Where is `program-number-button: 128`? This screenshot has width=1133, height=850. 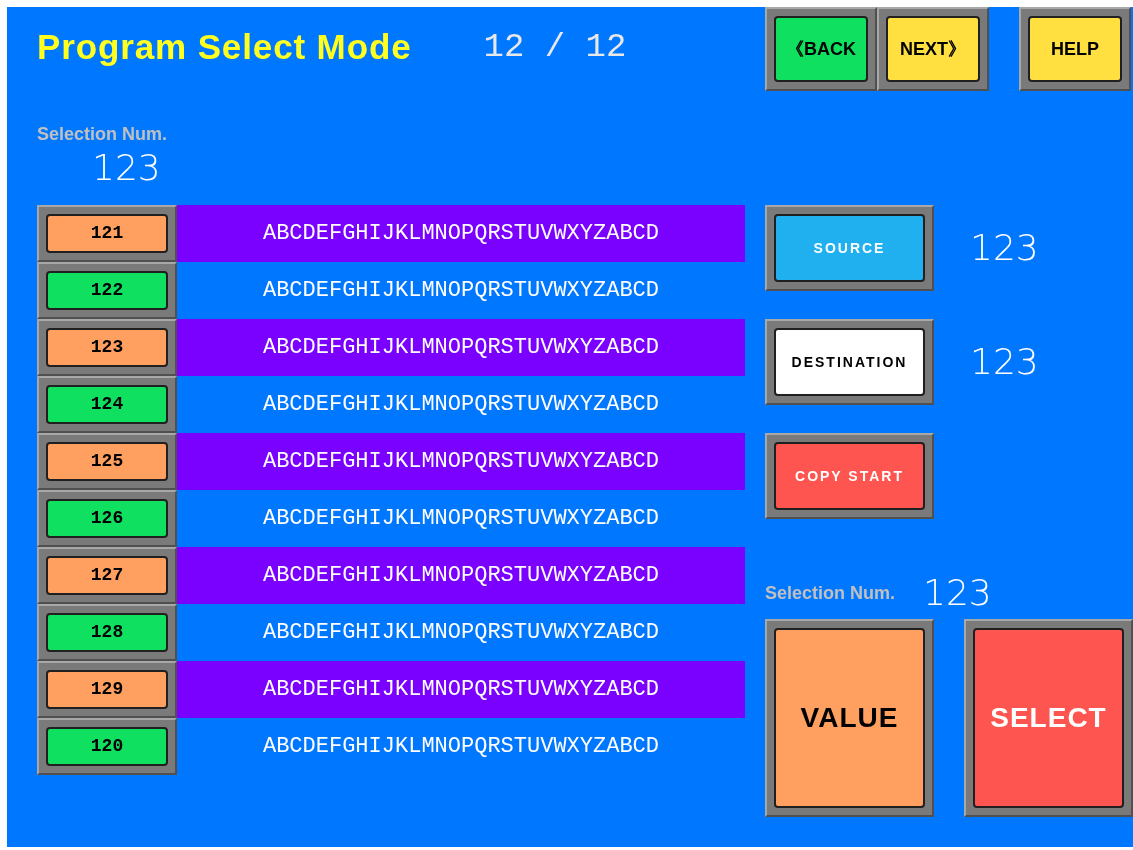
program-number-button: 128 is located at coordinates (107, 632).